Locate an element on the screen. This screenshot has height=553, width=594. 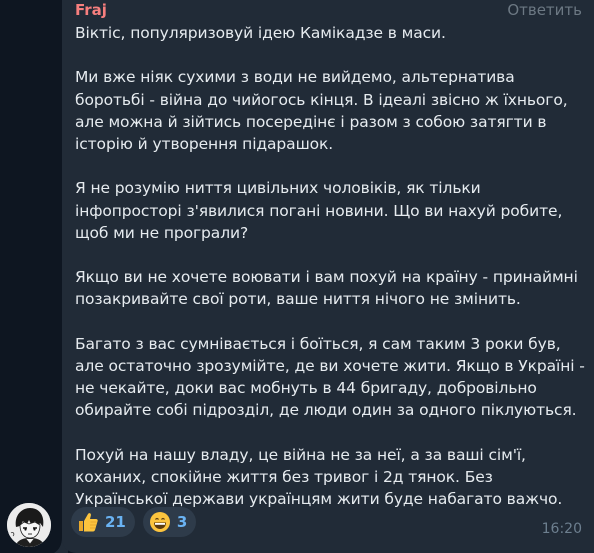
reactions-bar: 21 3 is located at coordinates (134, 522).